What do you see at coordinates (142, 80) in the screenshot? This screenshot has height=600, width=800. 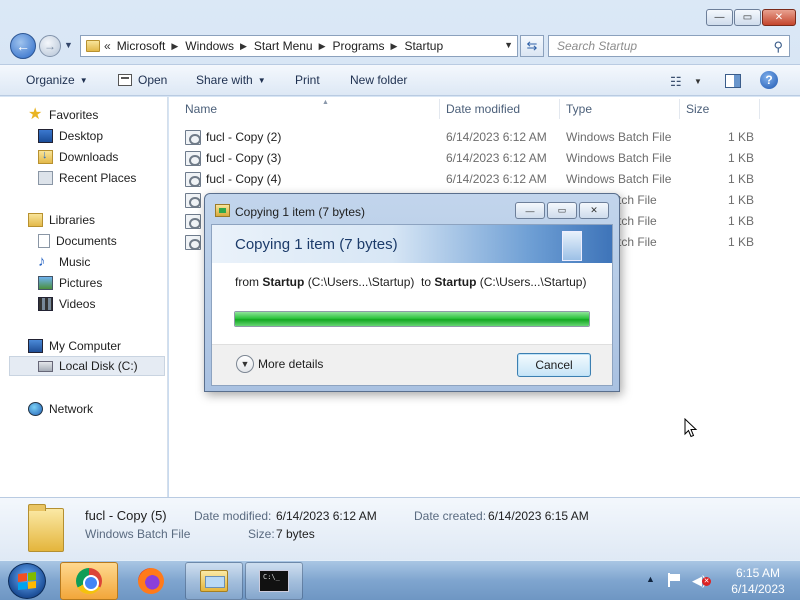 I see `open-button: Open` at bounding box center [142, 80].